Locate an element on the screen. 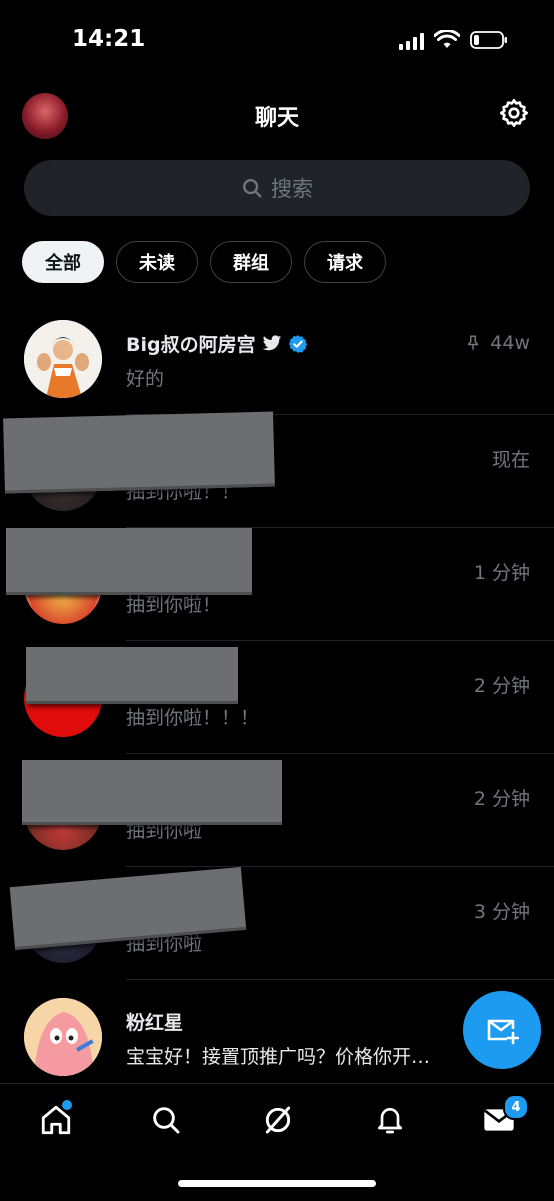 The width and height of the screenshot is (554, 1201). wifi-icon is located at coordinates (447, 40).